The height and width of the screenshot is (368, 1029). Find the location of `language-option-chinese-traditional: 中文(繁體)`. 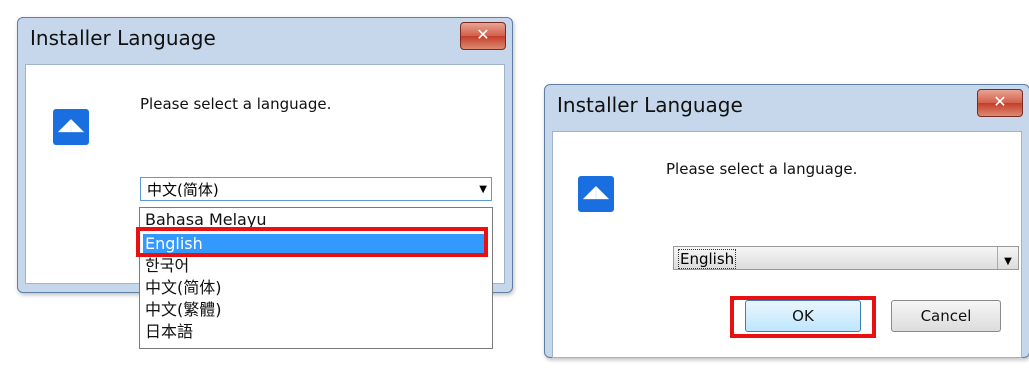

language-option-chinese-traditional: 中文(繁體) is located at coordinates (182, 310).